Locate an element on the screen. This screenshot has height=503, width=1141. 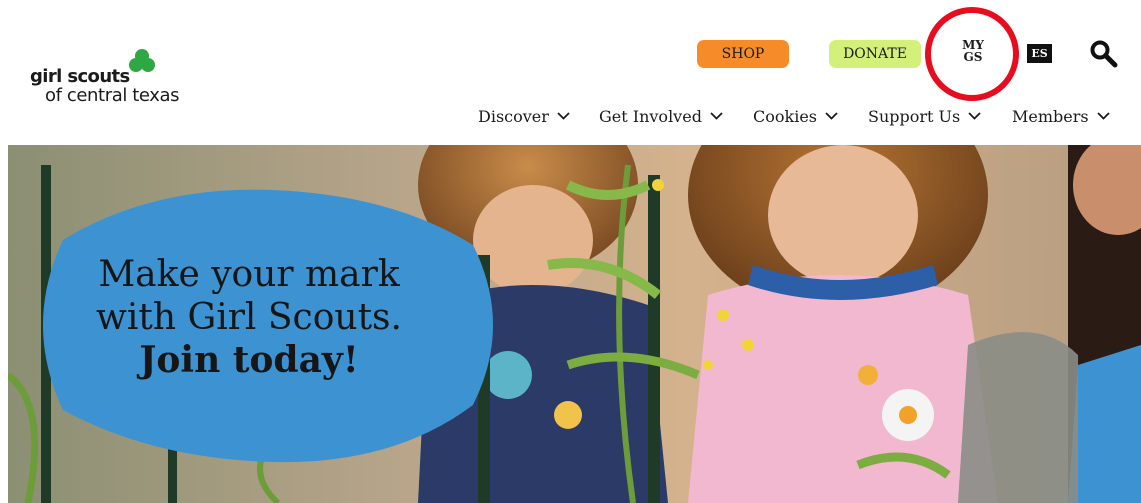
highlight-circle is located at coordinates (972, 54).